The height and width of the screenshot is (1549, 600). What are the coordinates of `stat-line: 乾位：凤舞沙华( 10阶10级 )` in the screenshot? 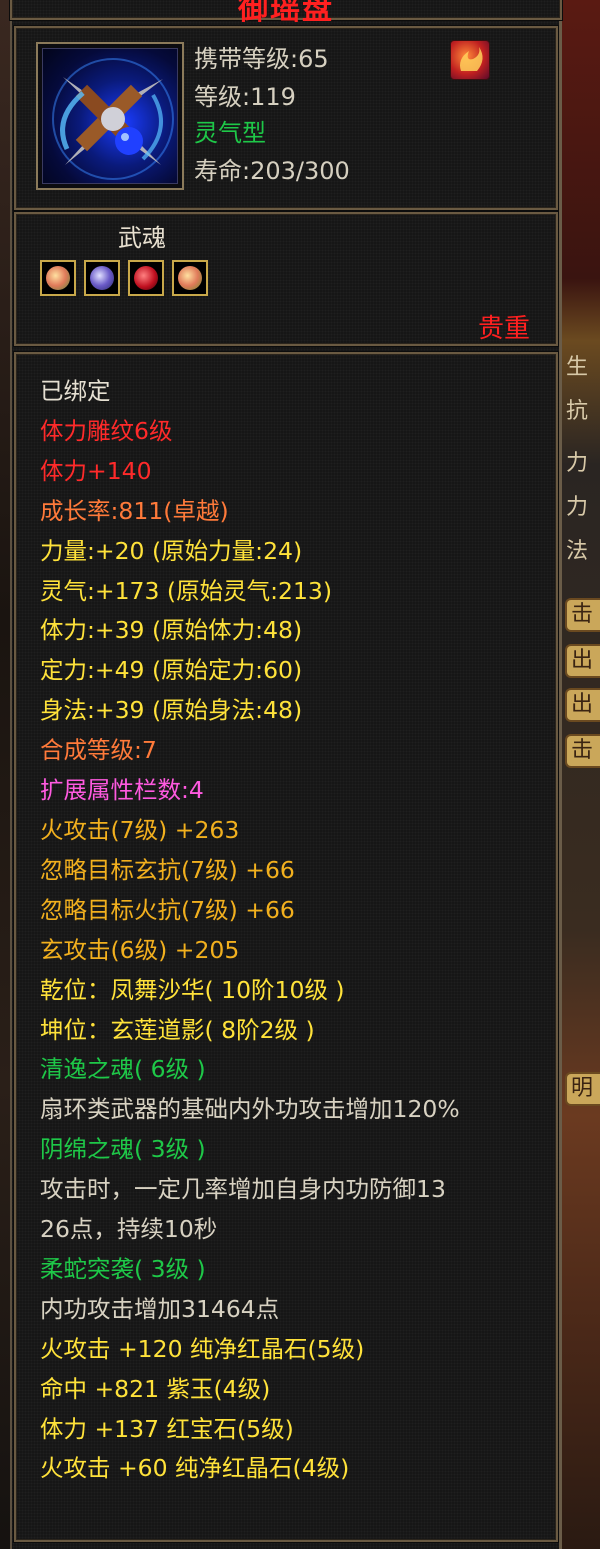 It's located at (192, 989).